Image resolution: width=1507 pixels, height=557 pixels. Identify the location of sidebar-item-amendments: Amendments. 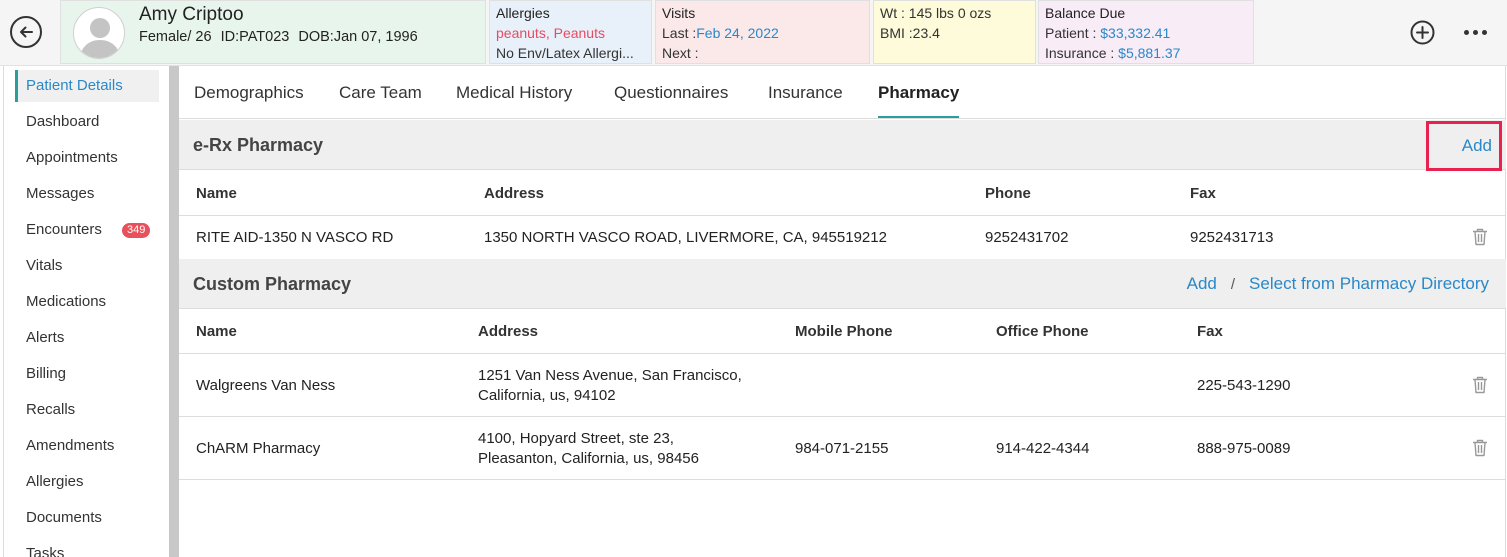
(87, 446).